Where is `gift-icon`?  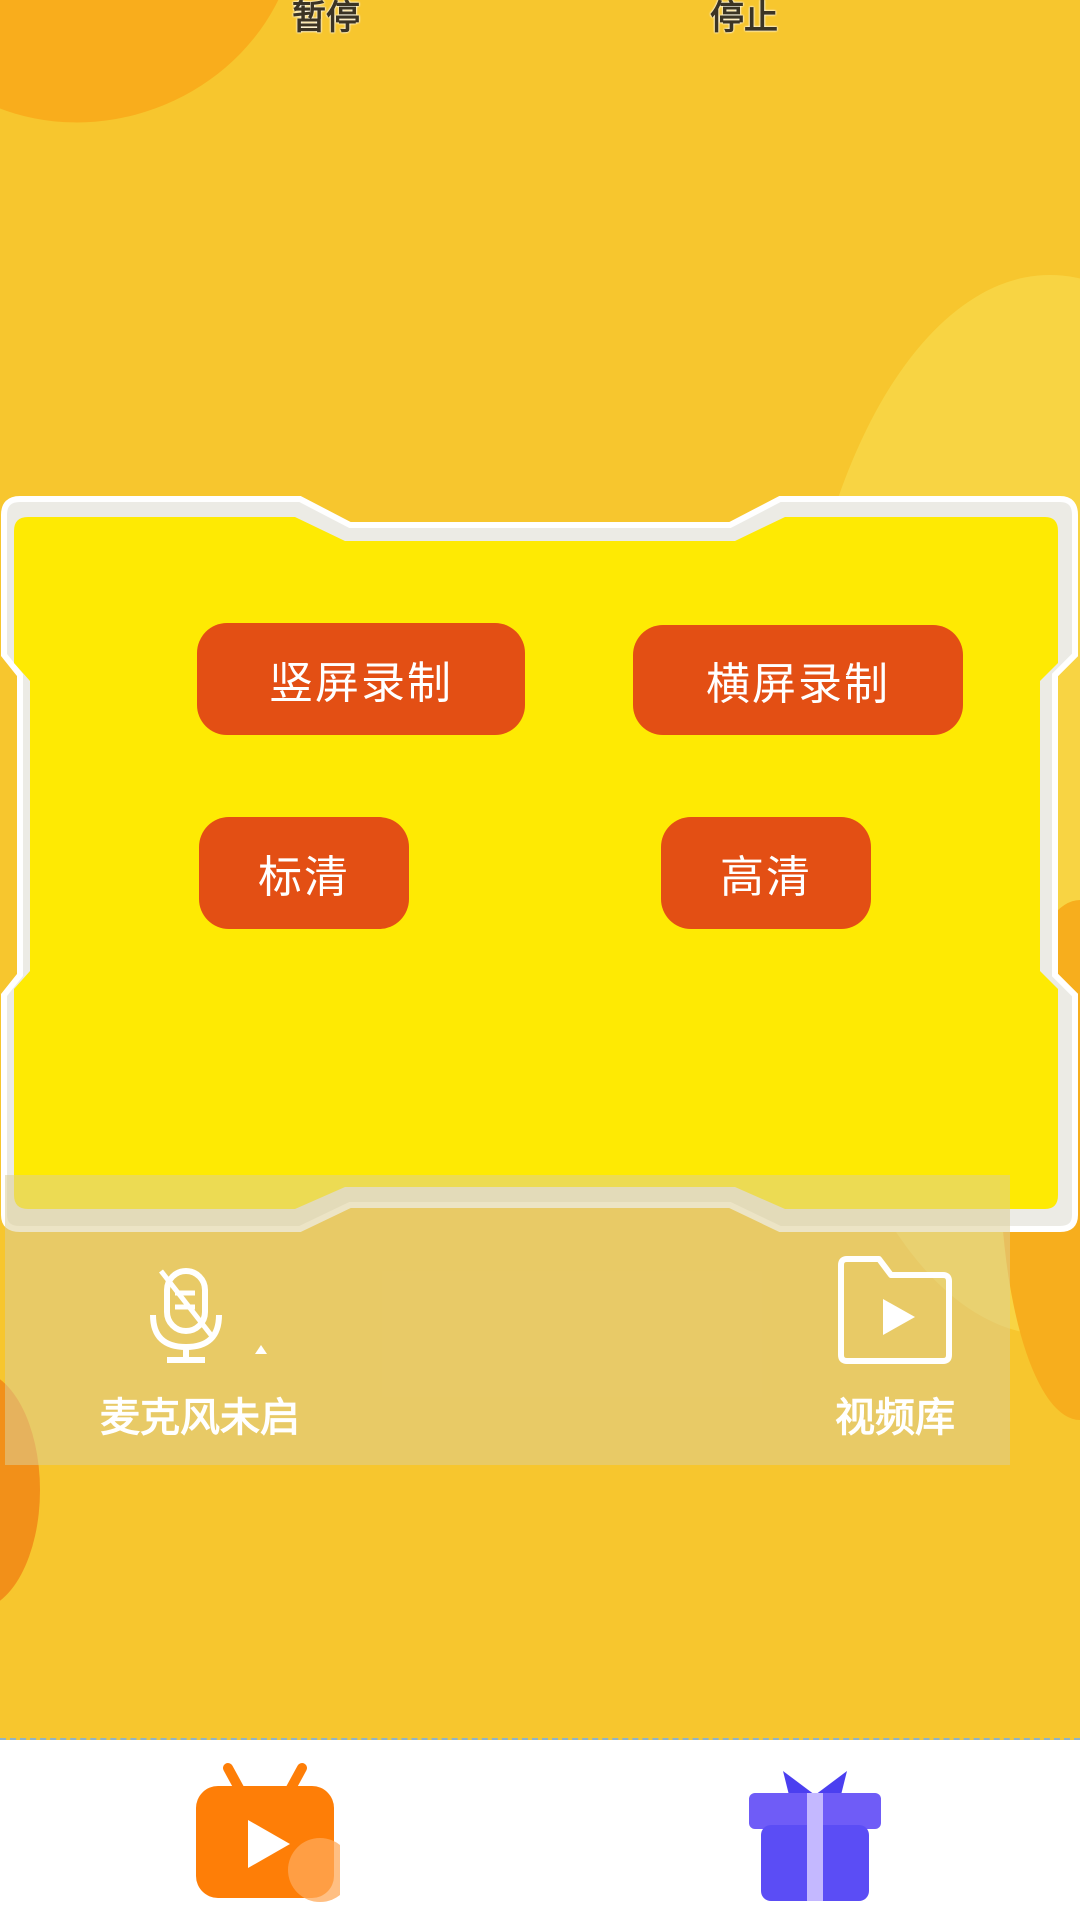
gift-icon is located at coordinates (815, 1835).